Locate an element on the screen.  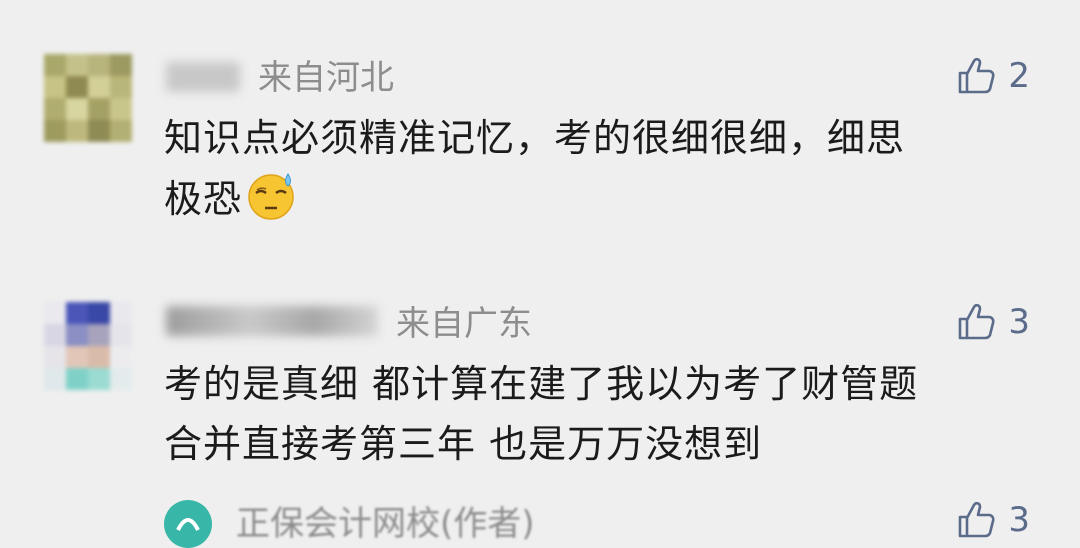
author-name: 正保会计网校(作者) is located at coordinates (385, 524).